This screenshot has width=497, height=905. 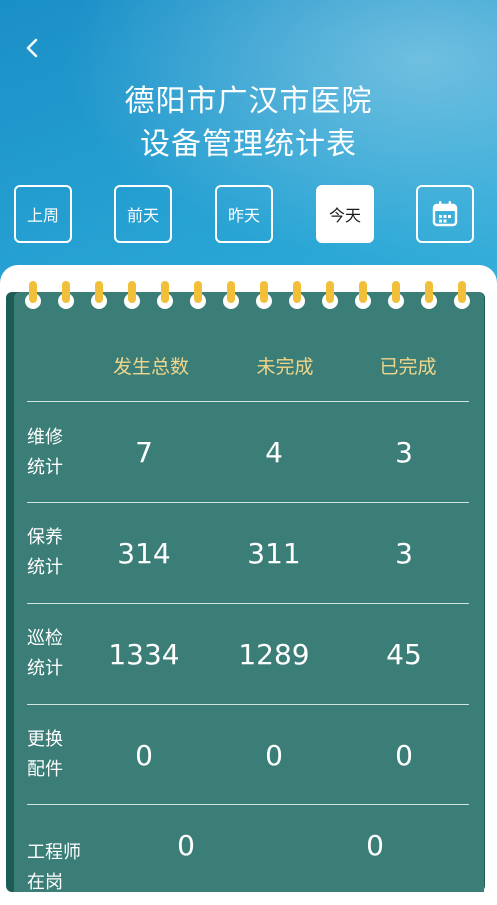 I want to click on calendar-button, so click(x=445, y=214).